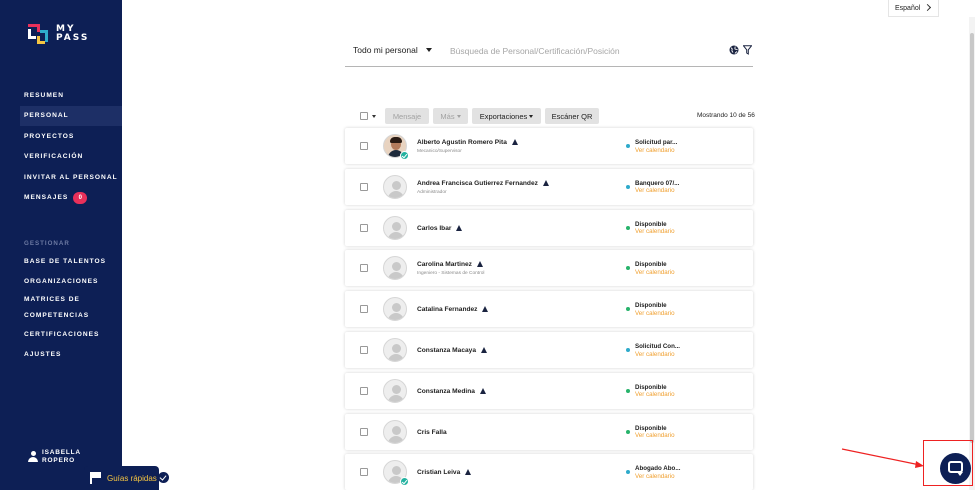 Image resolution: width=975 pixels, height=490 pixels. What do you see at coordinates (385, 50) in the screenshot?
I see `filter-selected-value: Todo mi personal` at bounding box center [385, 50].